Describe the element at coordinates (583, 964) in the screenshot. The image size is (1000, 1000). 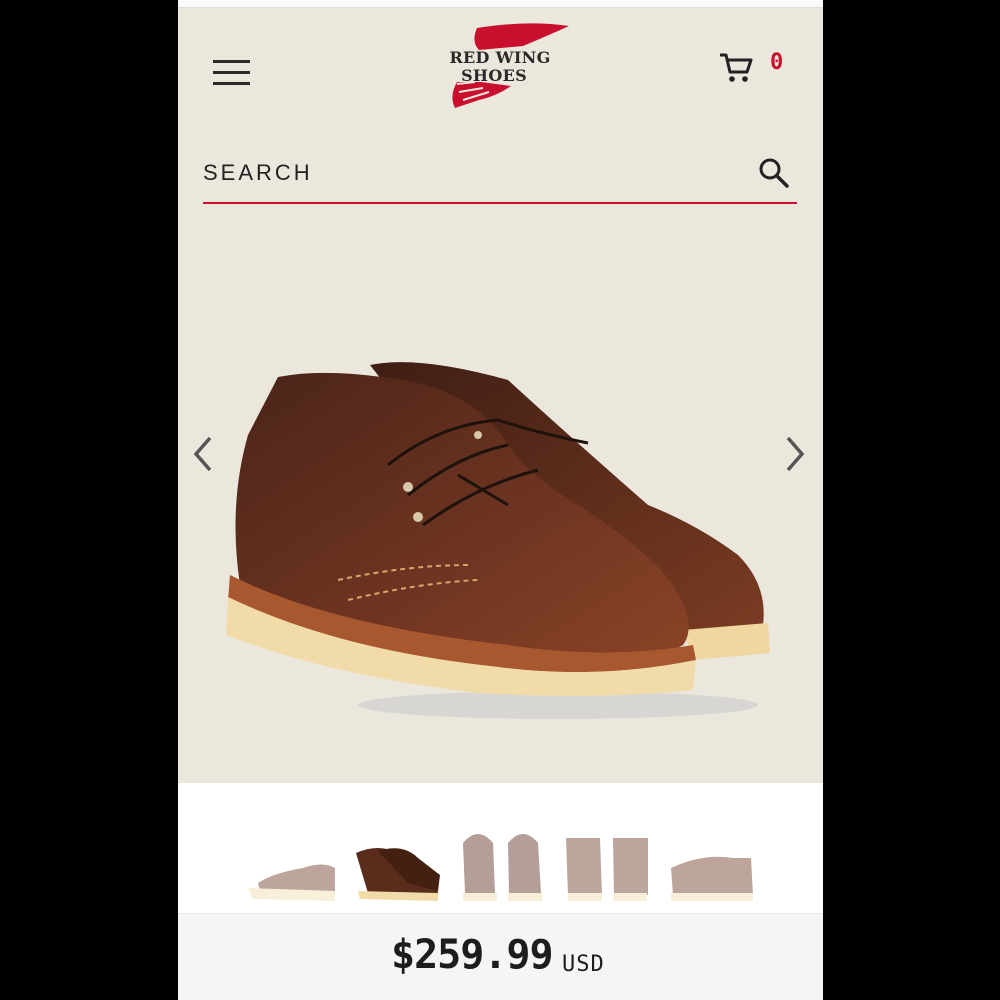
I see `price-currency: USD` at that location.